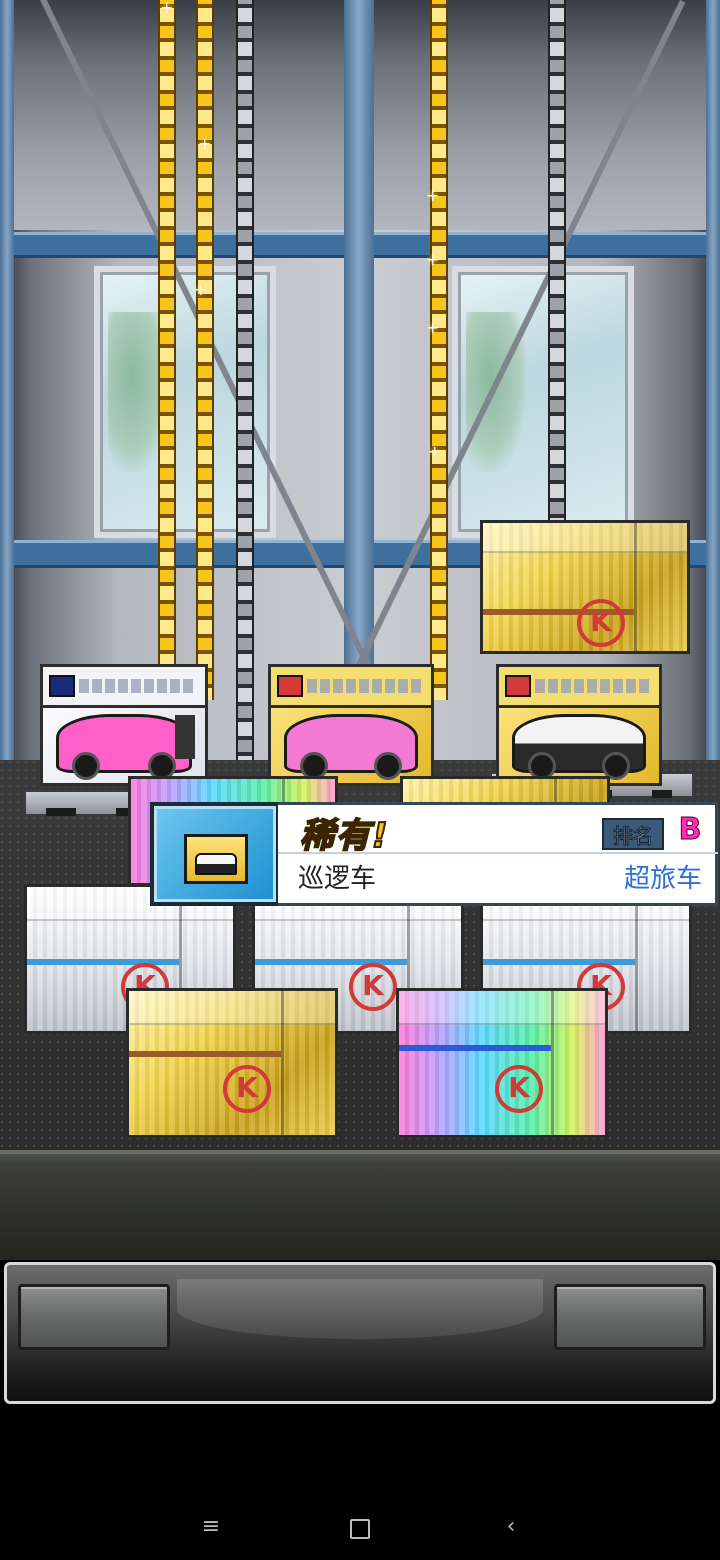  What do you see at coordinates (211, 1527) in the screenshot?
I see `menu-icon: ≡` at bounding box center [211, 1527].